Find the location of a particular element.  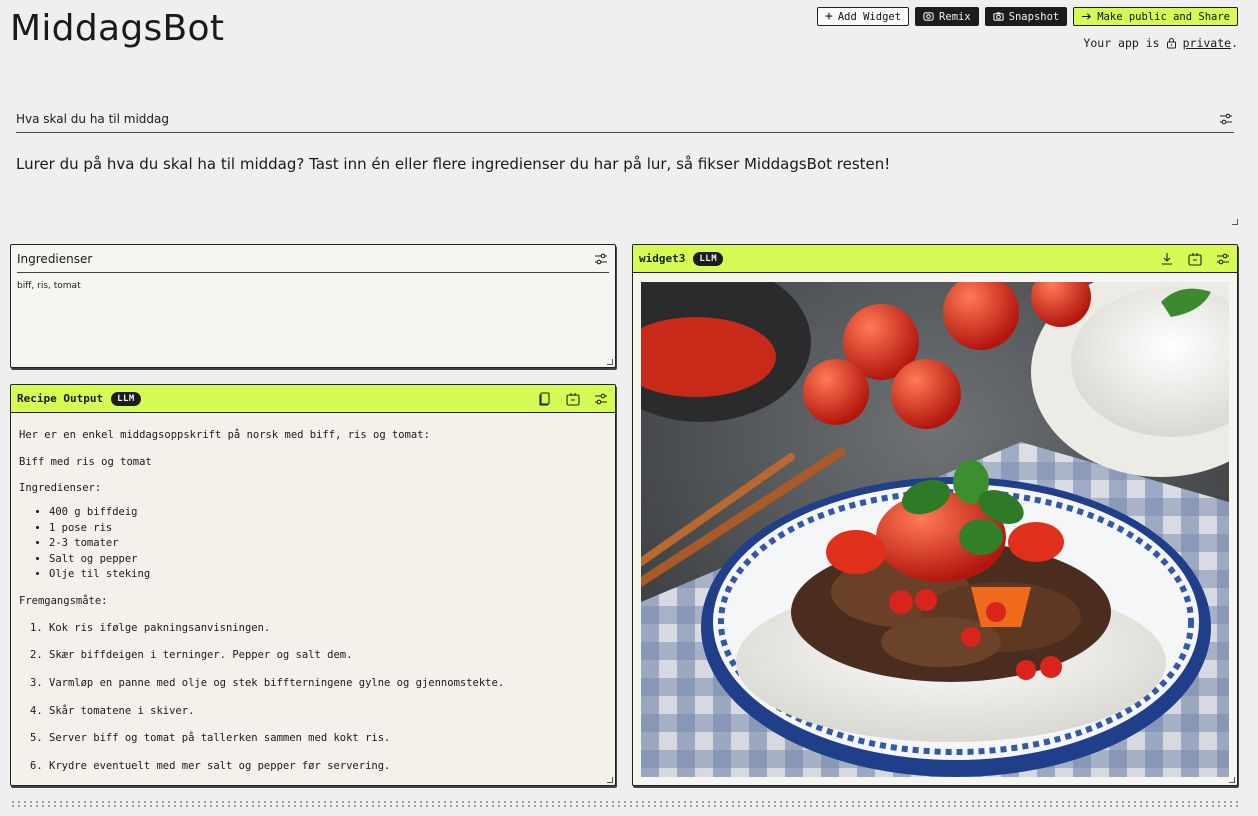

copy-icon is located at coordinates (545, 399).